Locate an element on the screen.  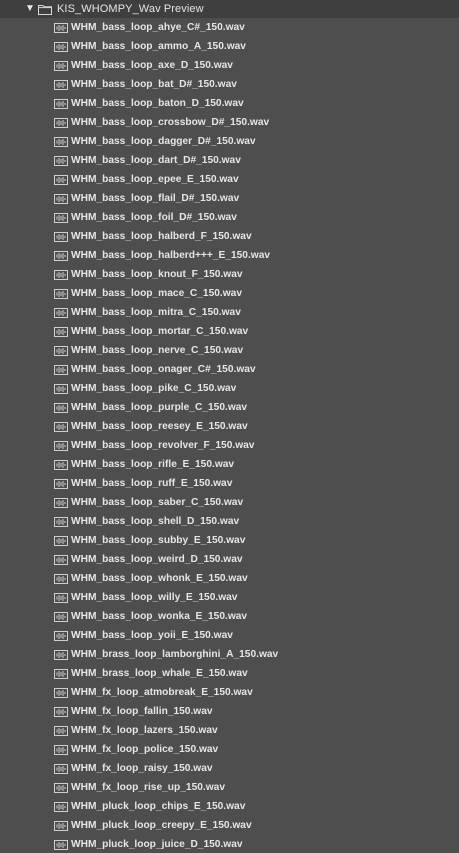
file-row: WHM_bass_loop_halberd+++_E_150.wav is located at coordinates (229, 255).